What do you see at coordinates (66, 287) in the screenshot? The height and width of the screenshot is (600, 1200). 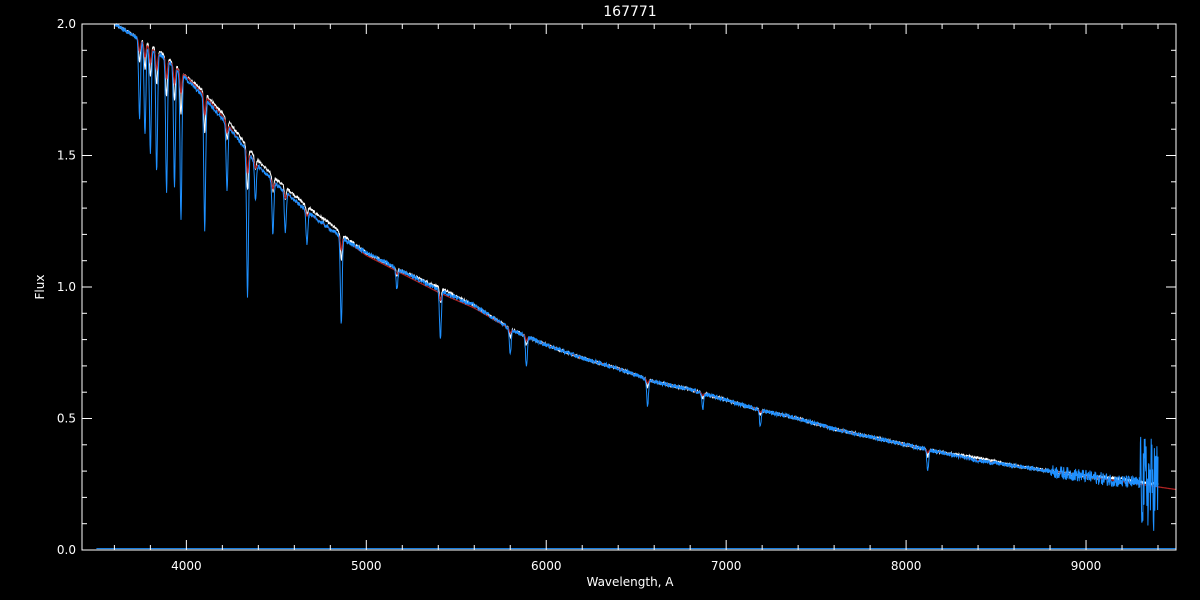 I see `y-tick-label: 1.0` at bounding box center [66, 287].